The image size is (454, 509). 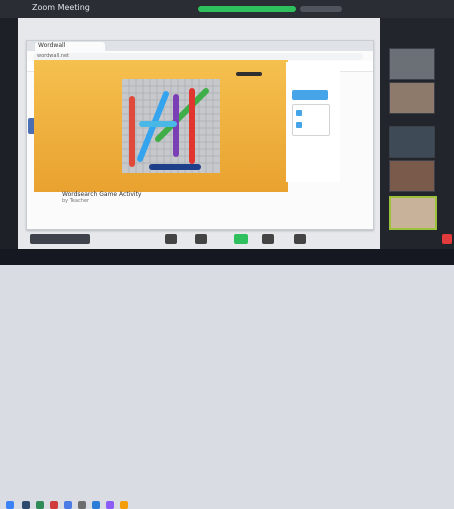 What do you see at coordinates (53, 56) in the screenshot?
I see `address-text: wordwall.net` at bounding box center [53, 56].